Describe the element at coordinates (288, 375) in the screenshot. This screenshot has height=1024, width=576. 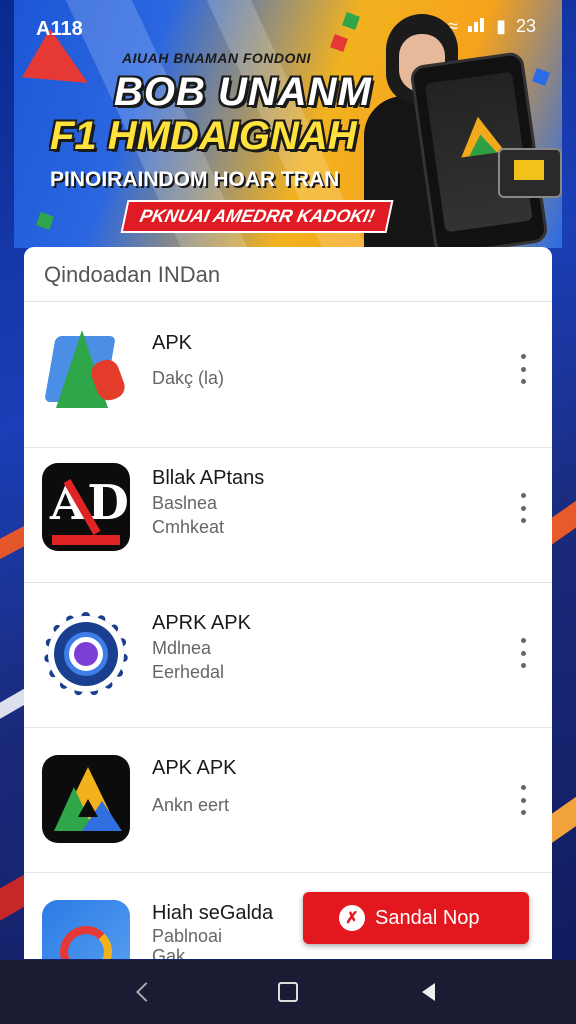
I see `list-item: APK Dakç (la)` at that location.